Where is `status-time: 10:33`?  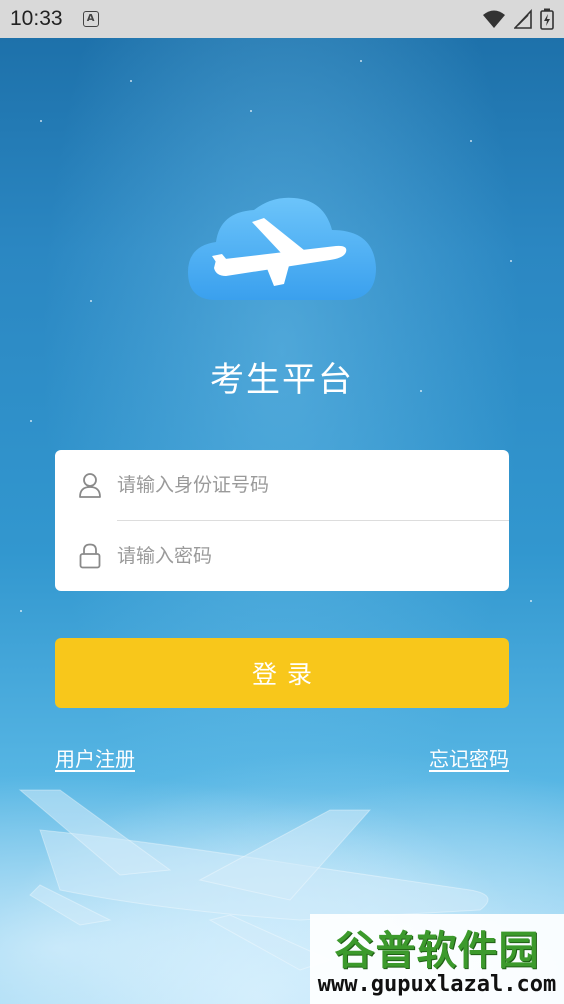
status-time: 10:33 is located at coordinates (36, 18).